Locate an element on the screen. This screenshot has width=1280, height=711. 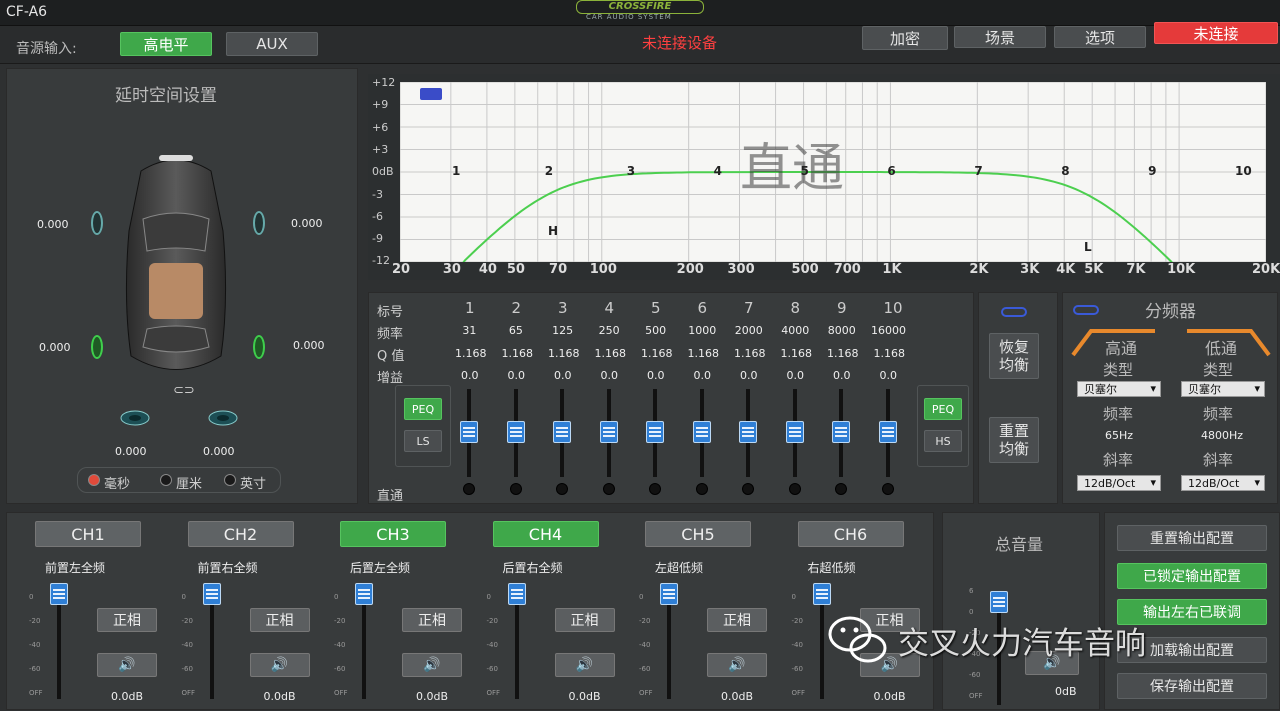
speaker-front-left-icon is located at coordinates (97, 223).